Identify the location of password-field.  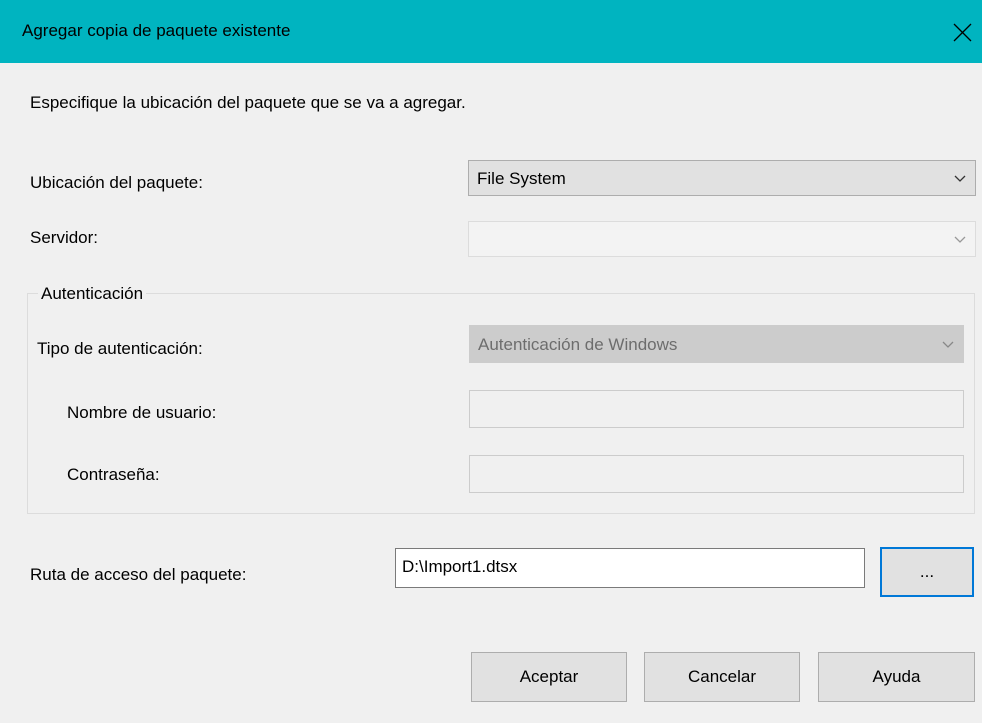
(716, 474).